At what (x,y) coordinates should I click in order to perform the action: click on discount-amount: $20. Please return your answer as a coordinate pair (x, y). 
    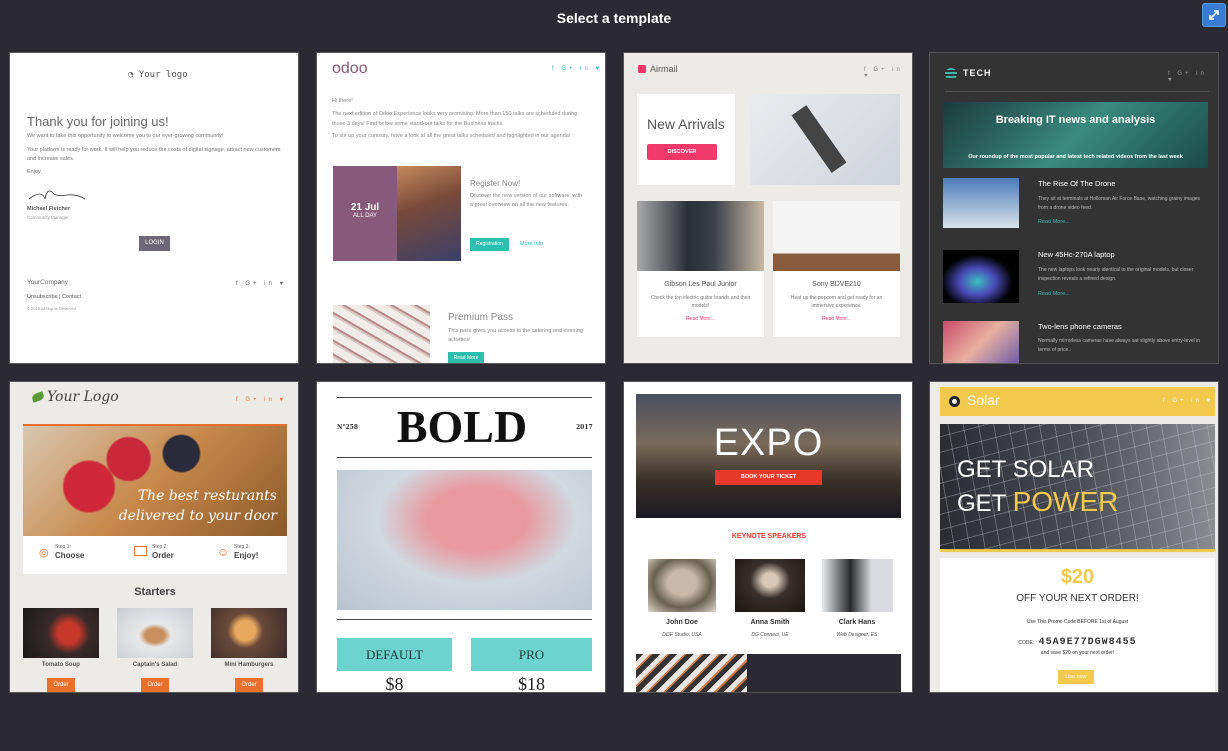
    Looking at the image, I should click on (1077, 577).